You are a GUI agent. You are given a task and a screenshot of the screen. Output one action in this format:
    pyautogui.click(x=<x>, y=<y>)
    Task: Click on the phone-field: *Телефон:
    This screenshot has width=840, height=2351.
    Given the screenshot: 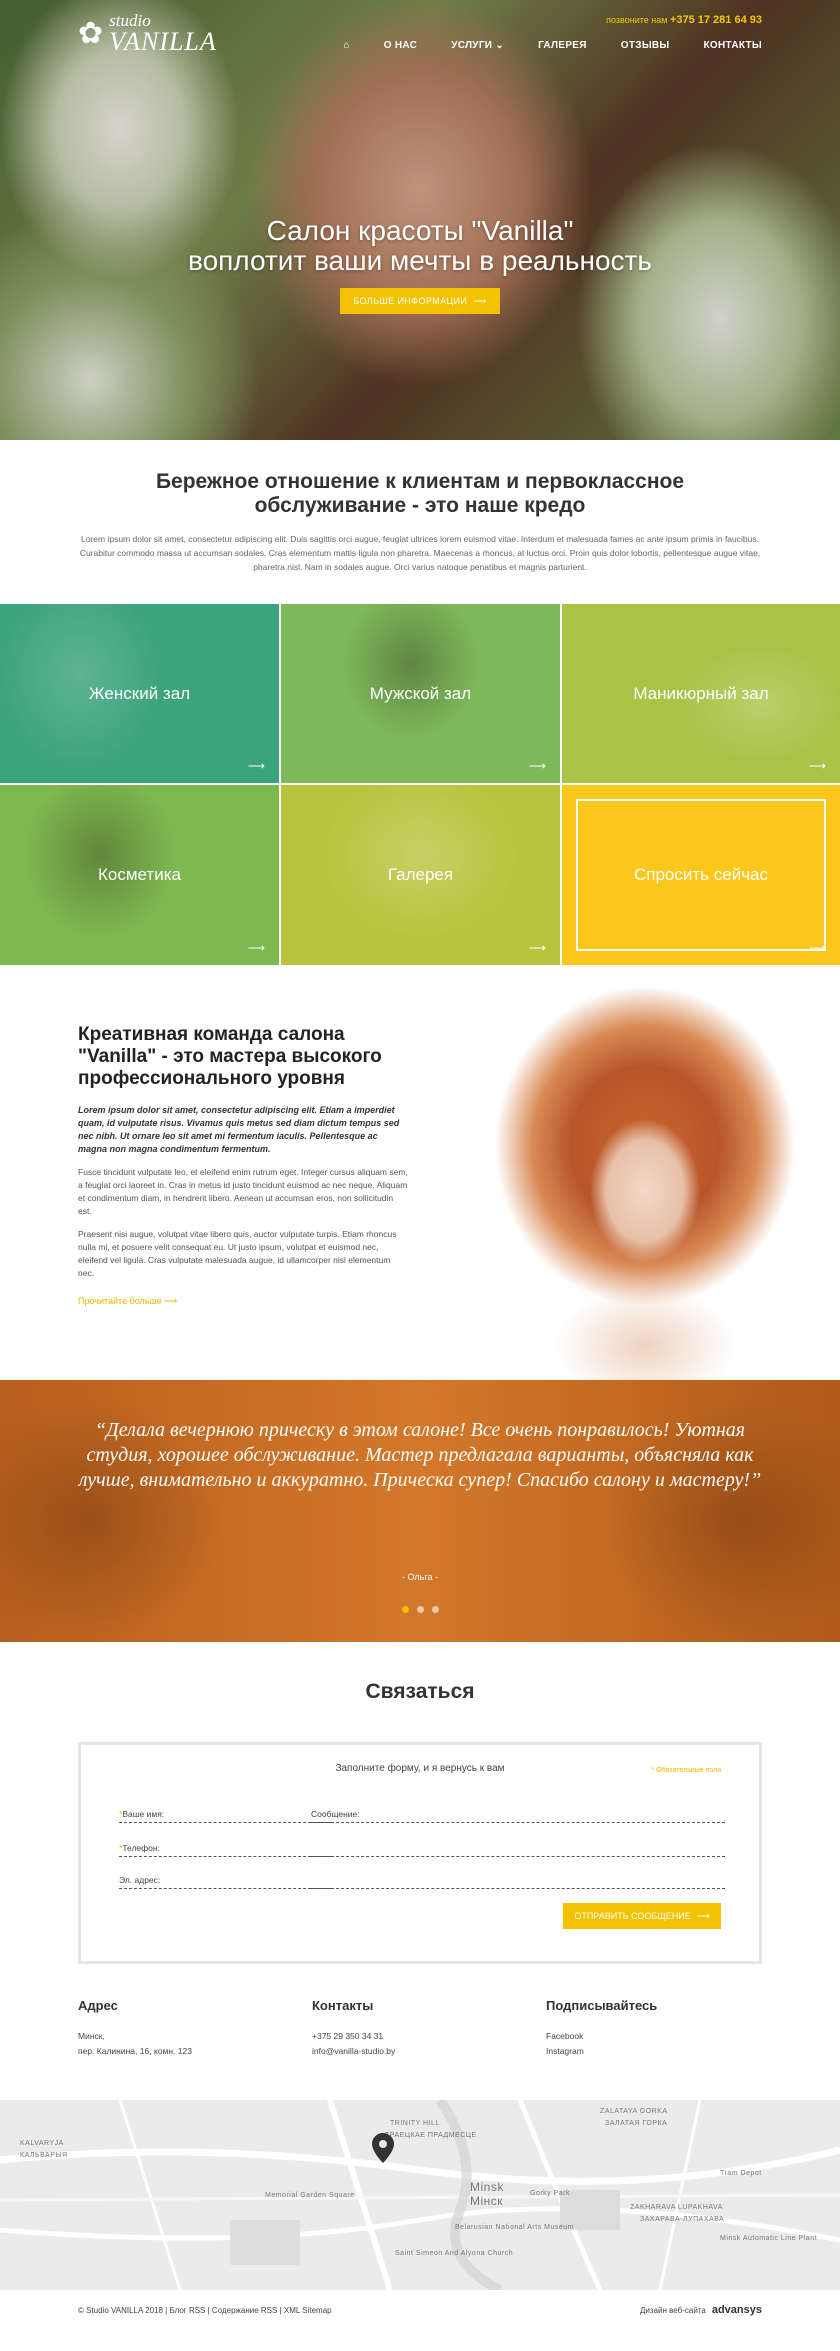 What is the action you would take?
    pyautogui.click(x=225, y=1848)
    